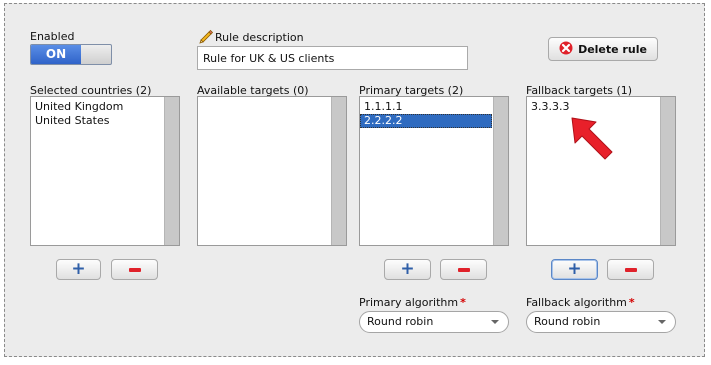 The image size is (711, 365). Describe the element at coordinates (593, 137) in the screenshot. I see `red-arrow-icon` at that location.